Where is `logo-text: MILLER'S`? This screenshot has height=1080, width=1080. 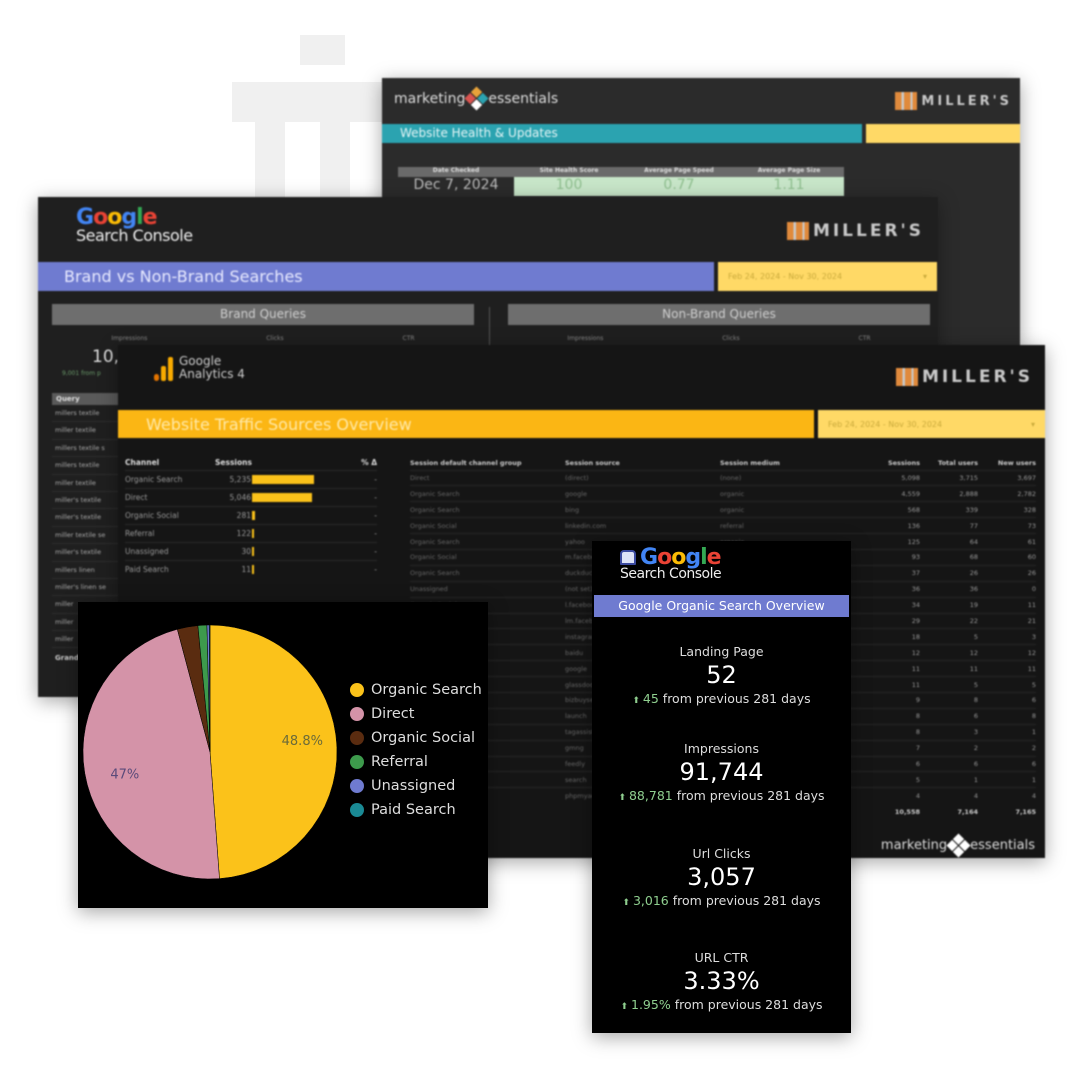
logo-text: MILLER'S is located at coordinates (977, 377).